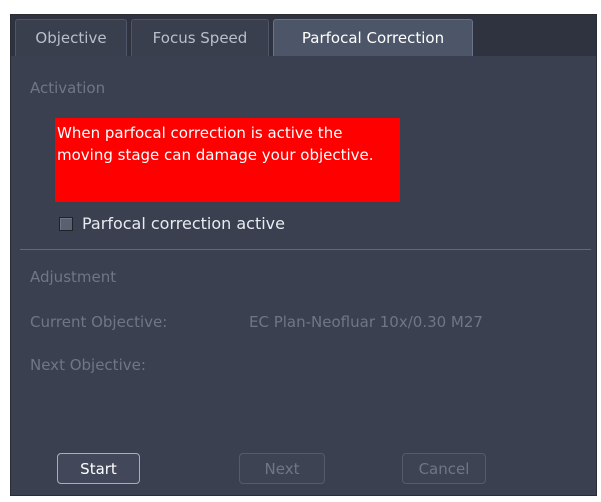 The height and width of the screenshot is (502, 601). What do you see at coordinates (282, 468) in the screenshot?
I see `next-button: Next` at bounding box center [282, 468].